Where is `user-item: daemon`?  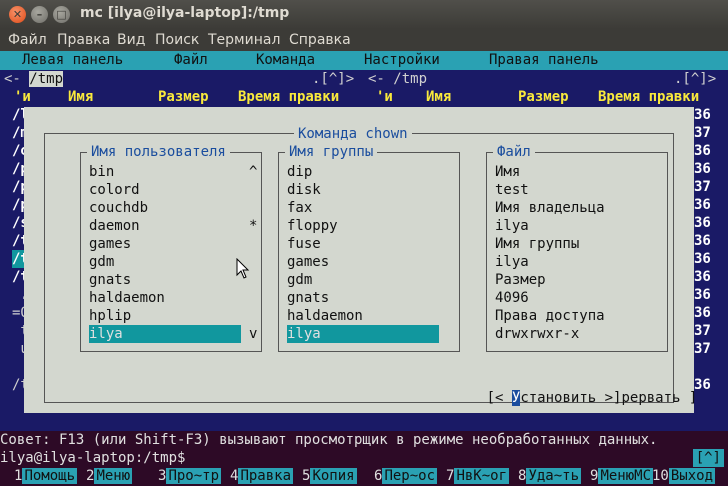 user-item: daemon is located at coordinates (114, 226).